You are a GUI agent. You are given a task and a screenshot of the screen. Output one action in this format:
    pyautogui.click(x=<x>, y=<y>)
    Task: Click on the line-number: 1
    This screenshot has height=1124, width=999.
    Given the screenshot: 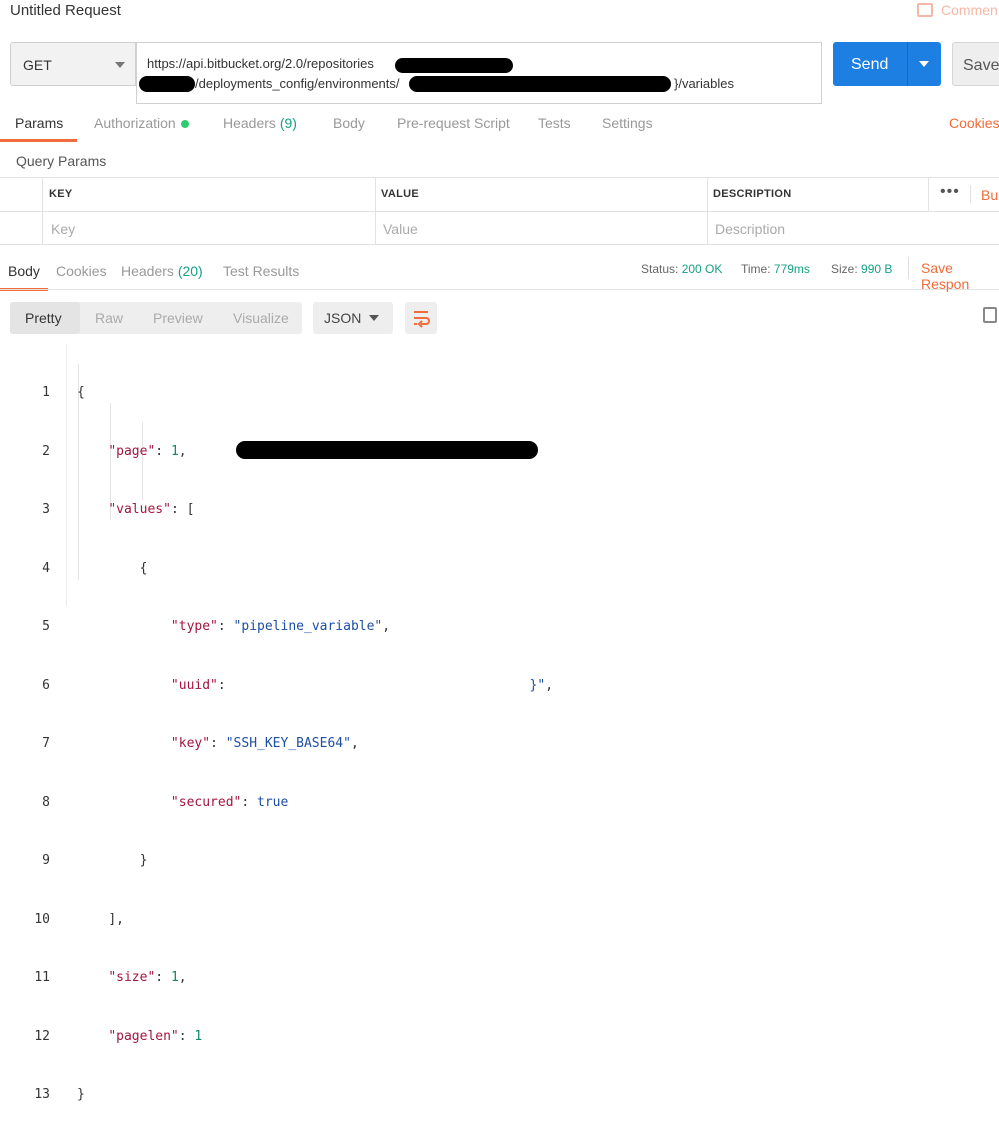 What is the action you would take?
    pyautogui.click(x=46, y=392)
    